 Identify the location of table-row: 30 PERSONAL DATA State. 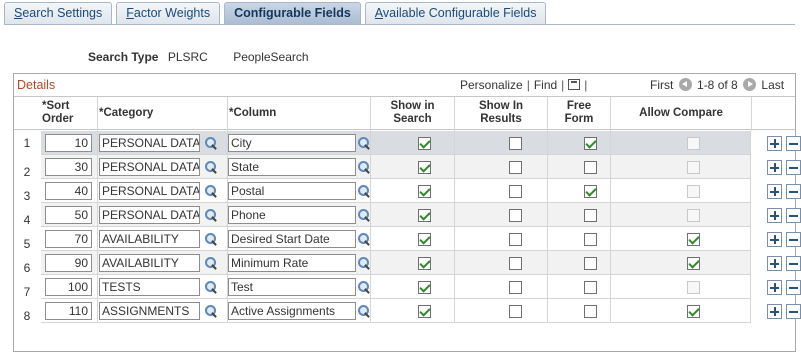
(421, 167).